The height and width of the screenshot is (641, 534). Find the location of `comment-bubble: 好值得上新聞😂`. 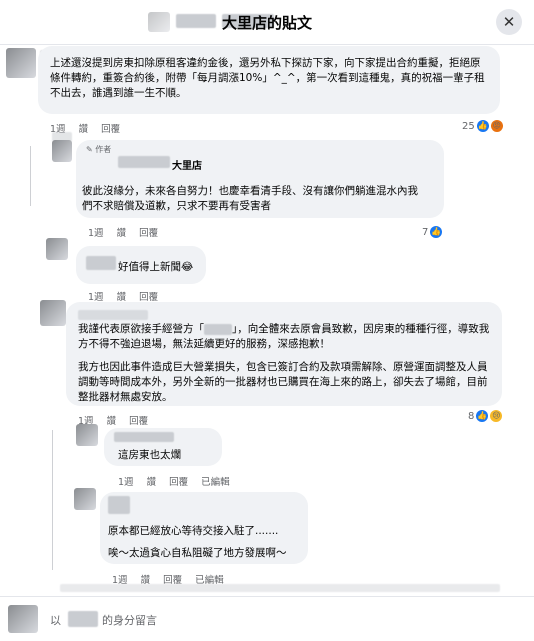

comment-bubble: 好值得上新聞😂 is located at coordinates (141, 265).